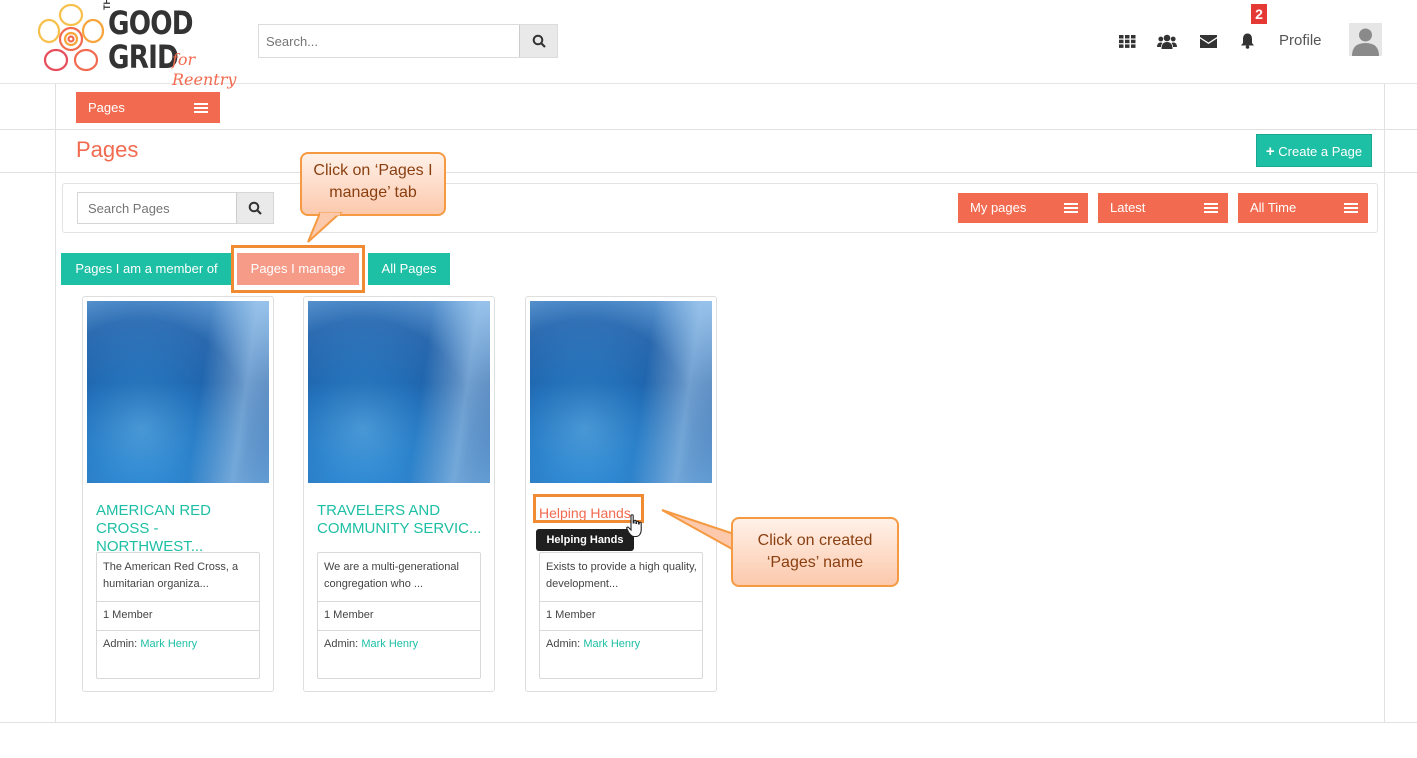  I want to click on good-grid-logo: THE GOOD GRID for Reentry, so click(146, 44).